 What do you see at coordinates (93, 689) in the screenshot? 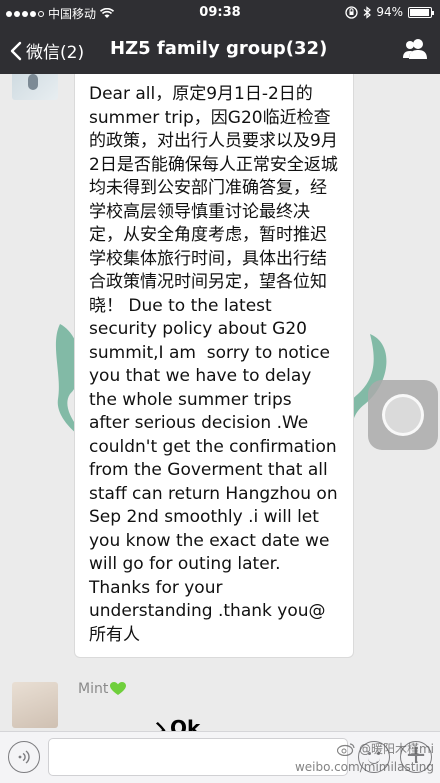
I see `sender-name-label: Mint` at bounding box center [93, 689].